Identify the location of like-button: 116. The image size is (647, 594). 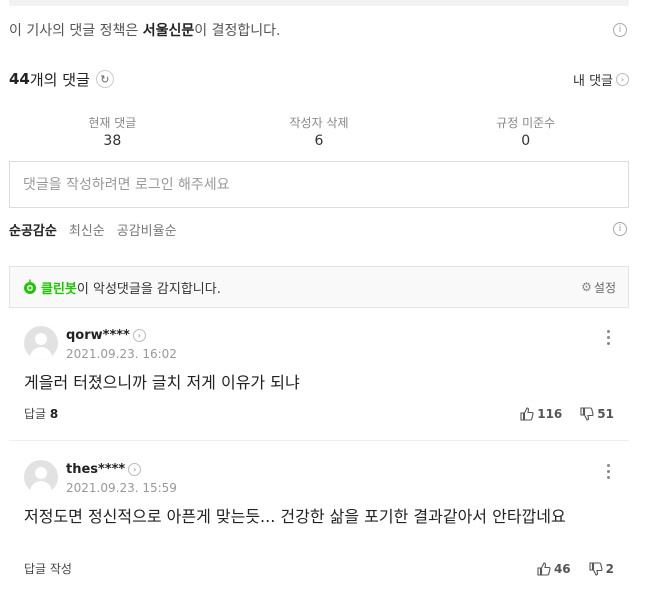
(541, 414).